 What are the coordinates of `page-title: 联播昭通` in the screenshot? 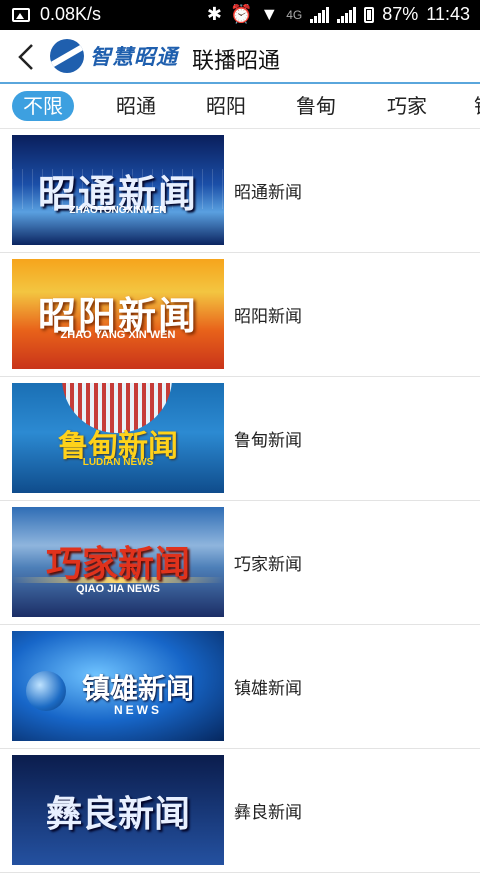 It's located at (236, 61).